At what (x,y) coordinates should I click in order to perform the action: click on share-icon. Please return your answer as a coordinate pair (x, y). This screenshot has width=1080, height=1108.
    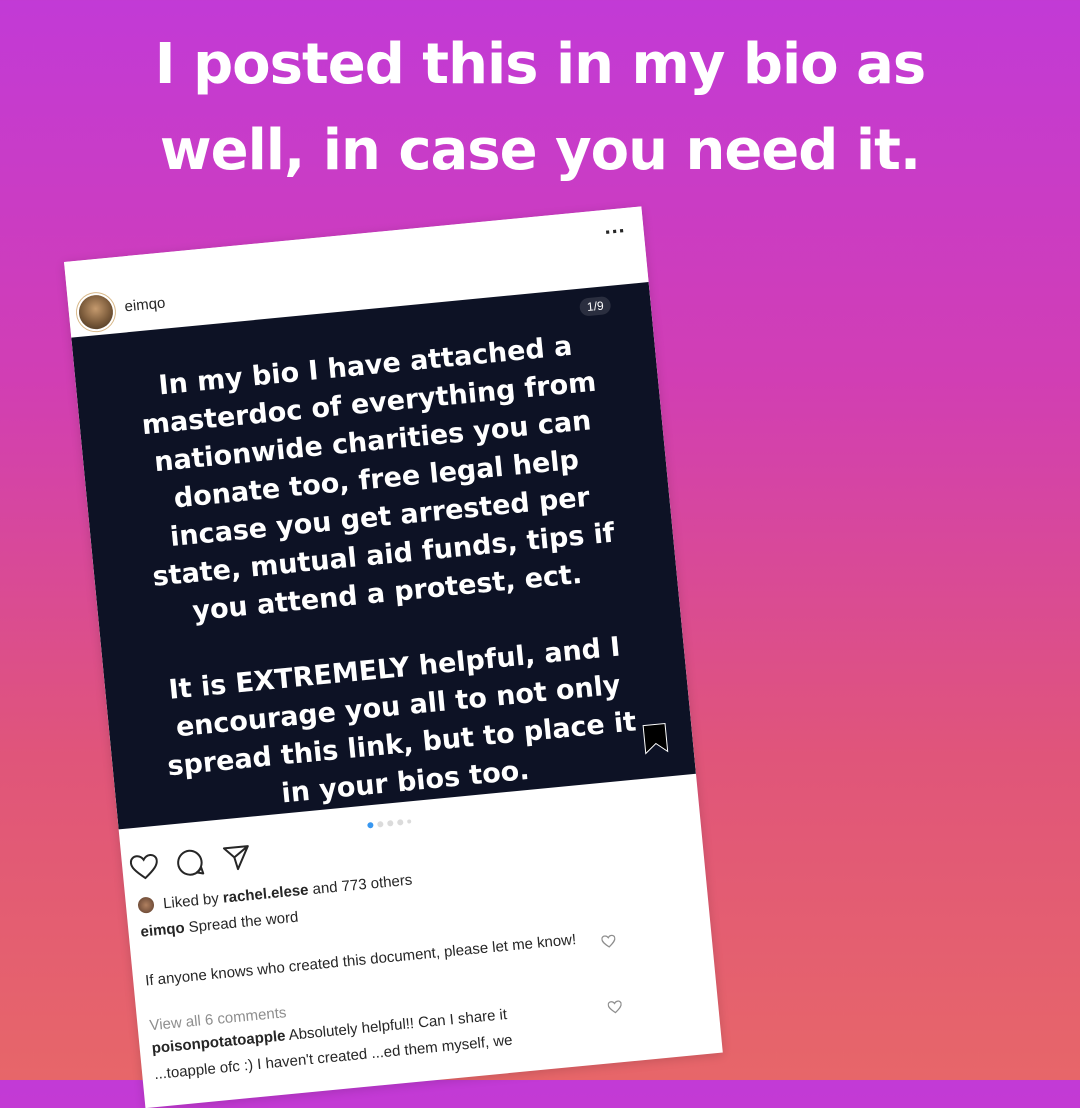
    Looking at the image, I should click on (237, 858).